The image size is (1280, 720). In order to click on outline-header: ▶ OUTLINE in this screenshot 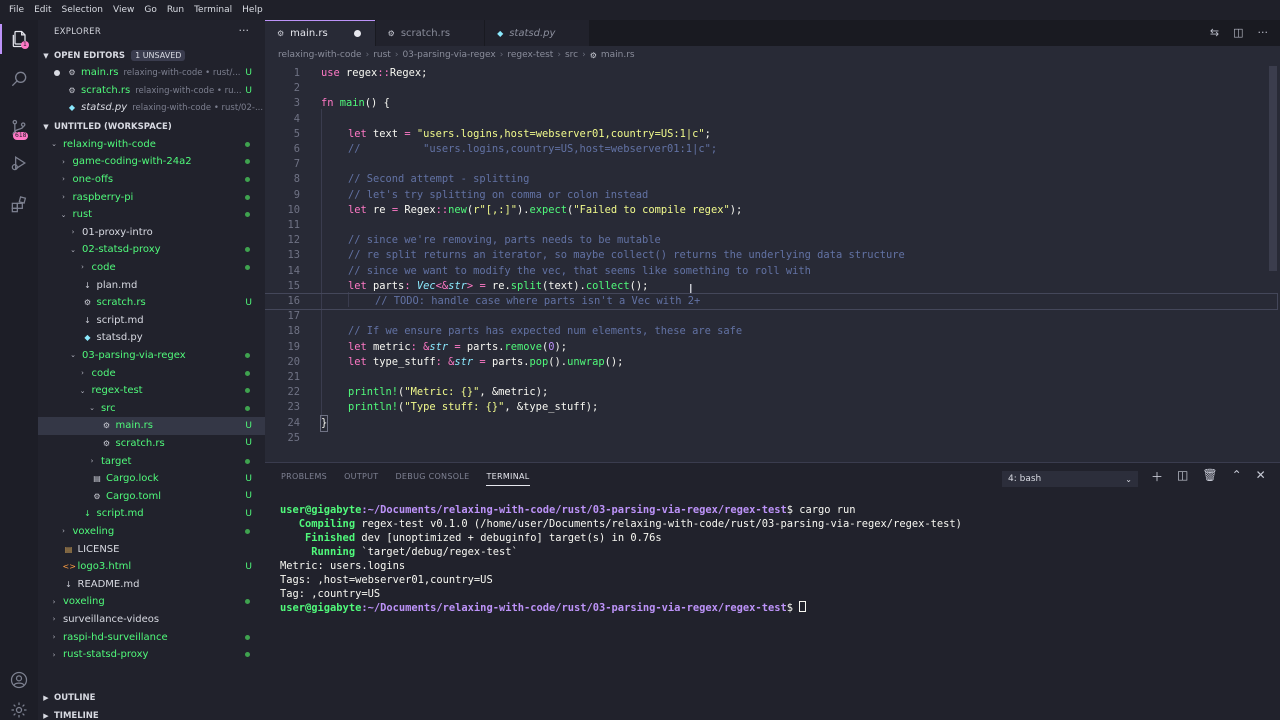, I will do `click(151, 697)`.